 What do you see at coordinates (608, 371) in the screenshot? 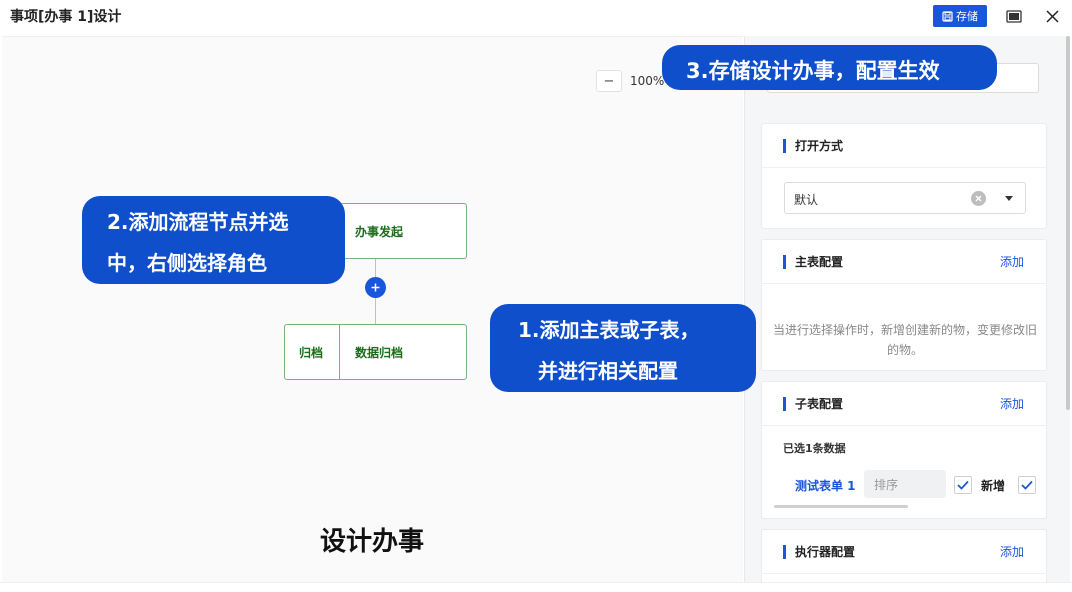
I see `callout-step-1-line2: 并进行相关配置` at bounding box center [608, 371].